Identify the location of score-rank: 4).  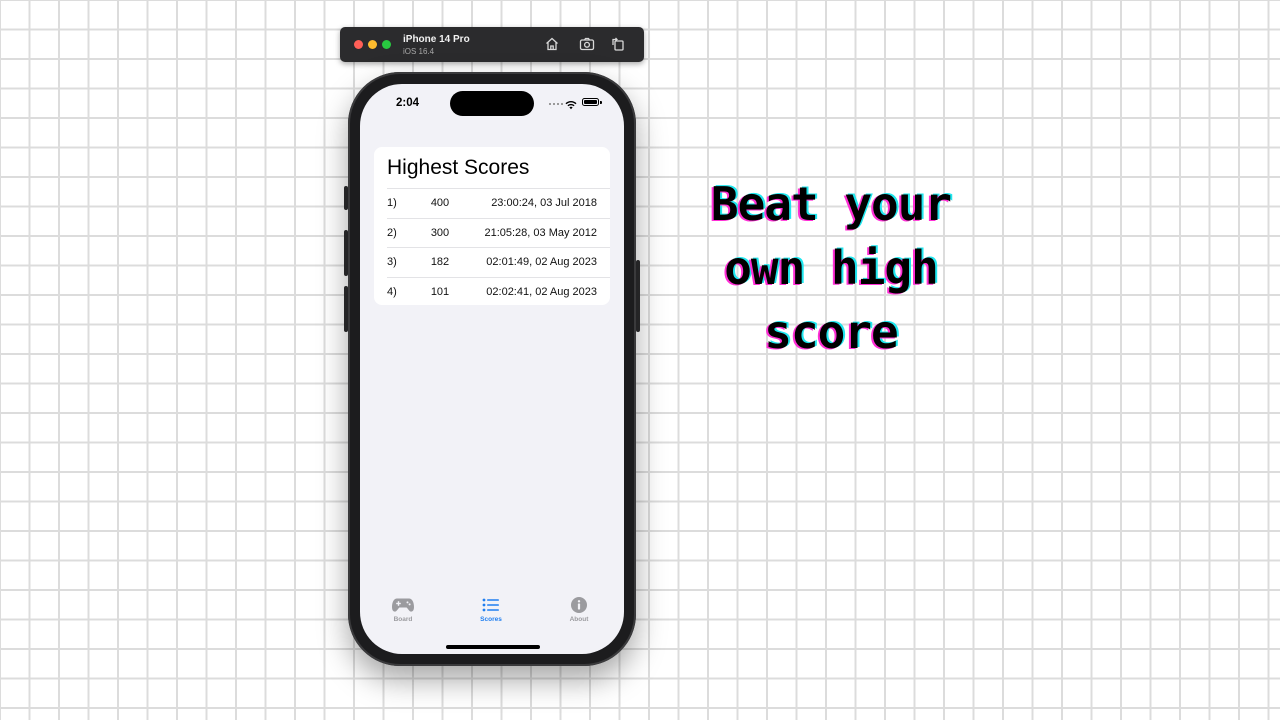
(392, 291).